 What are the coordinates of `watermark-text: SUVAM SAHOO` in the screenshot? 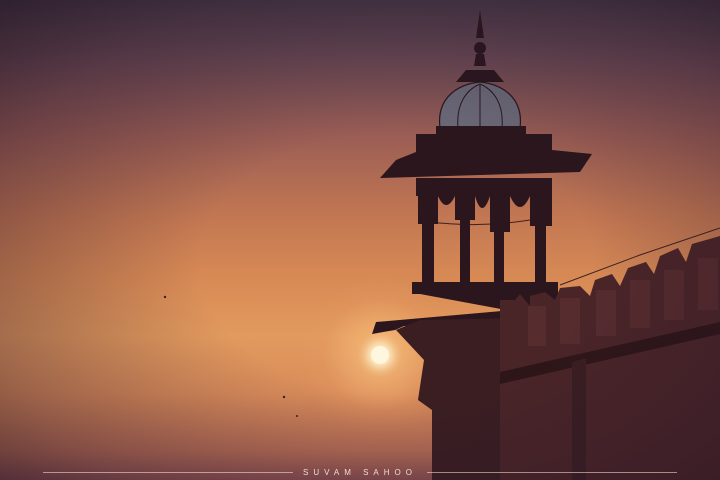 It's located at (360, 472).